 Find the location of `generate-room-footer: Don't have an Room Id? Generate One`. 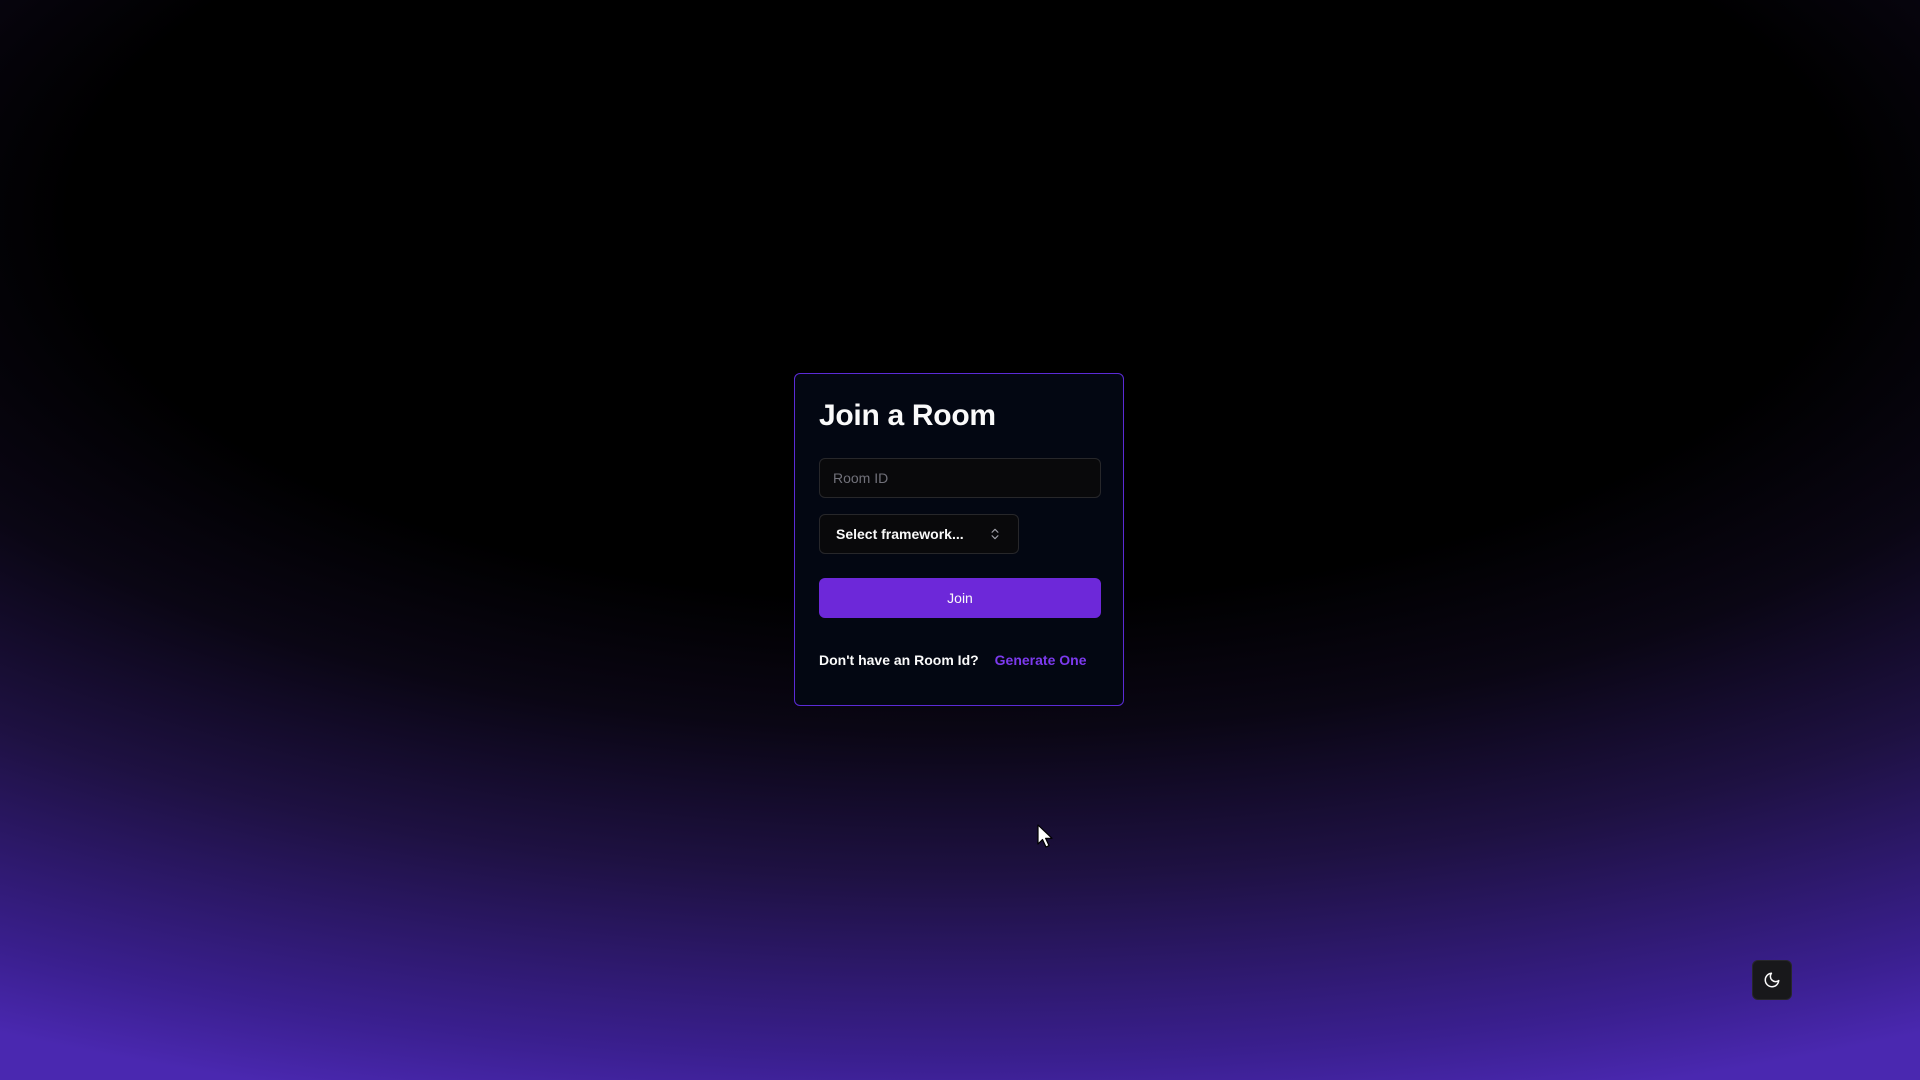

generate-room-footer: Don't have an Room Id? Generate One is located at coordinates (959, 660).